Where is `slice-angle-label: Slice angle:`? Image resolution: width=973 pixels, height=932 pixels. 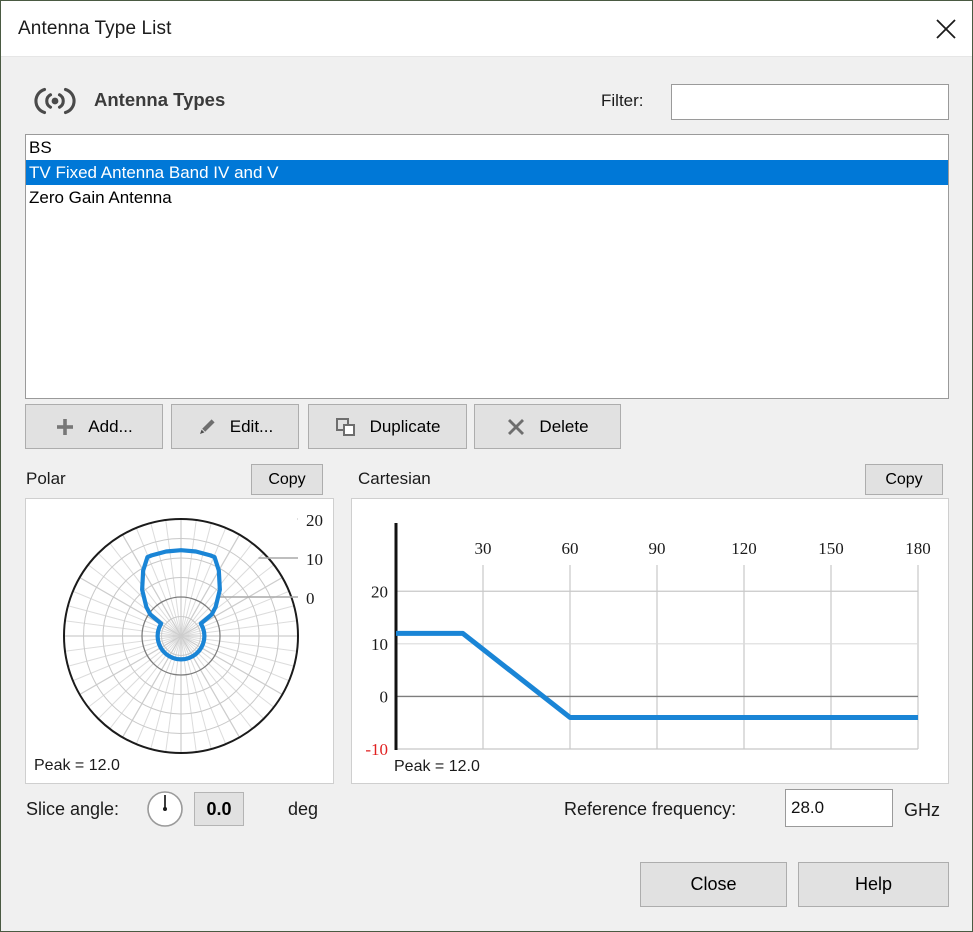
slice-angle-label: Slice angle: is located at coordinates (73, 809).